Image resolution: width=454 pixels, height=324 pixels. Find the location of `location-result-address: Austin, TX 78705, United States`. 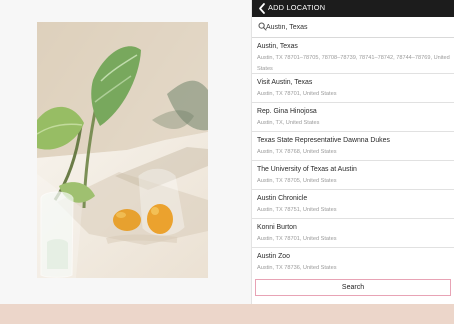

location-result-address: Austin, TX 78705, United States is located at coordinates (297, 181).